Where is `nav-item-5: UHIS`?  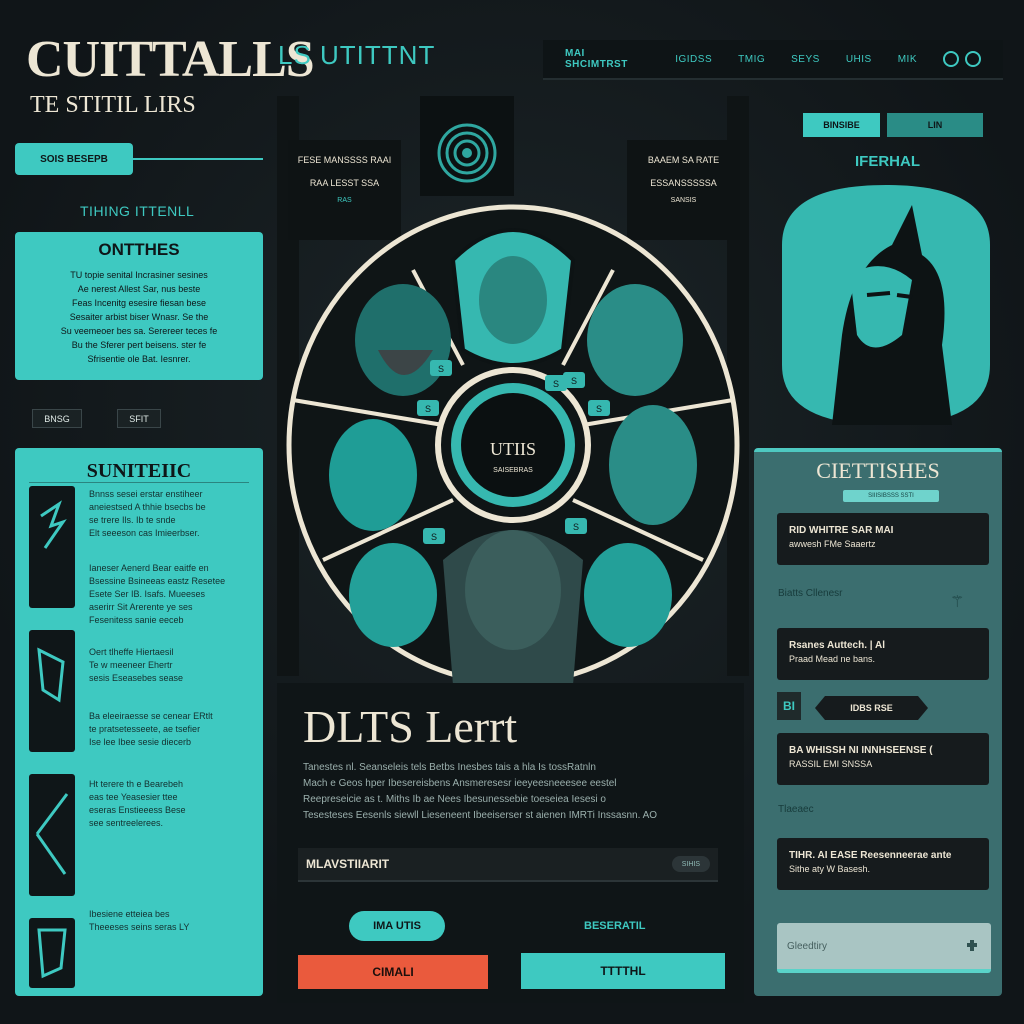 nav-item-5: UHIS is located at coordinates (859, 59).